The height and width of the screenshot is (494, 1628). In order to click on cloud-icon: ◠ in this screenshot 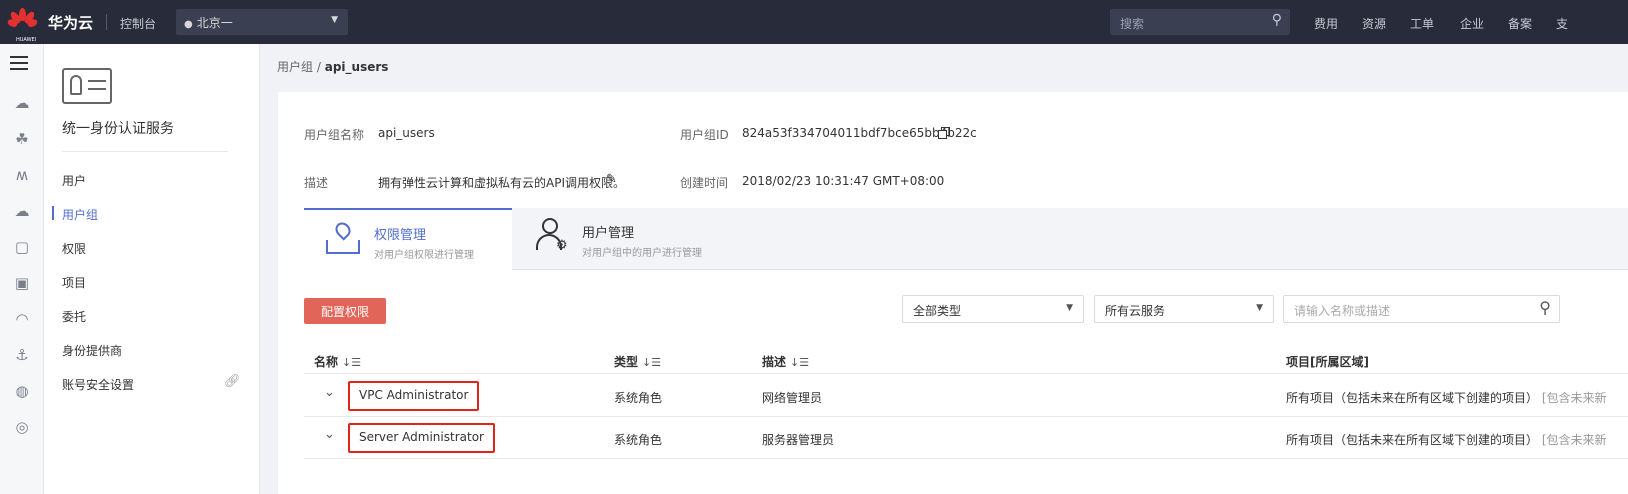, I will do `click(22, 319)`.